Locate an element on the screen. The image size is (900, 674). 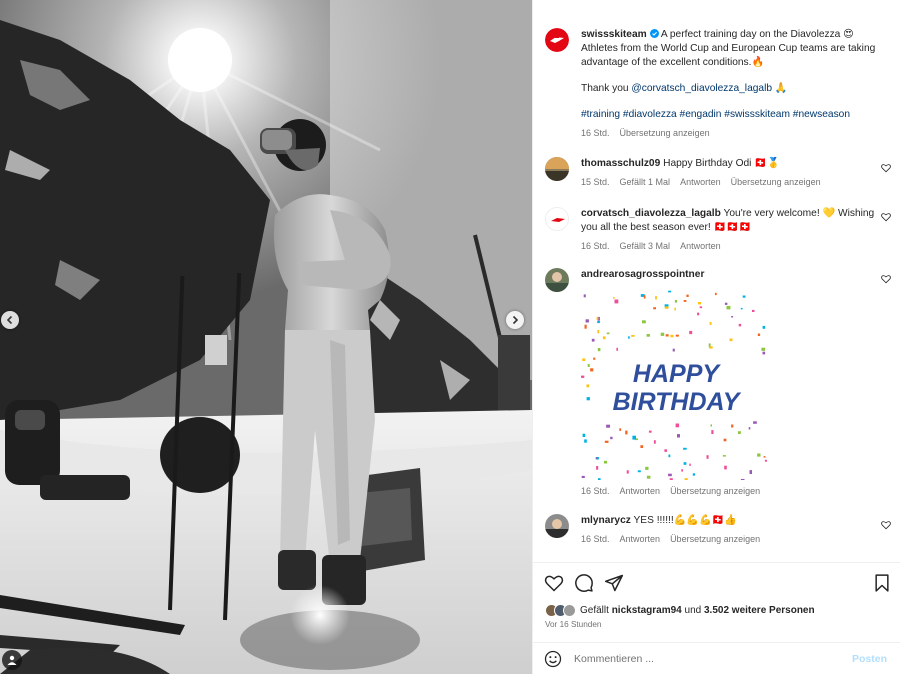
comment-icon is located at coordinates (584, 583).